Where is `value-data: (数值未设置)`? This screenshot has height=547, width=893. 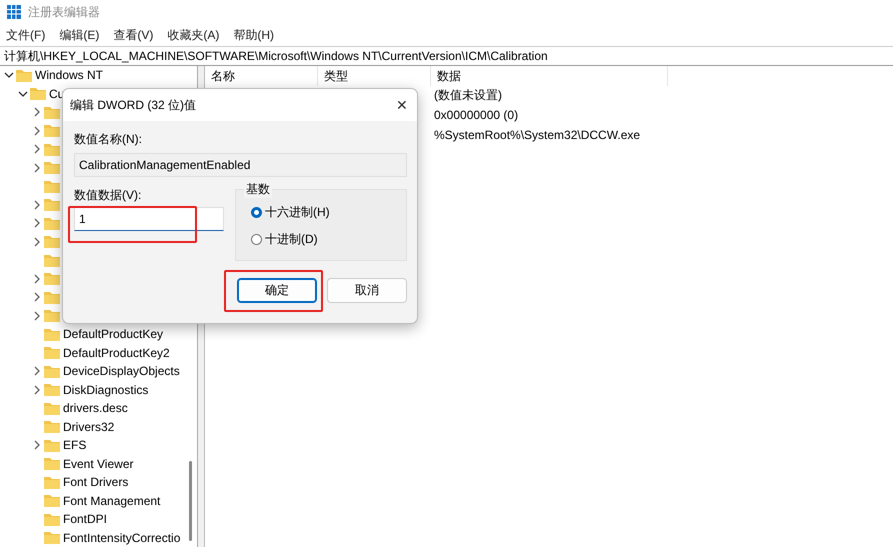 value-data: (数值未设置) is located at coordinates (468, 95).